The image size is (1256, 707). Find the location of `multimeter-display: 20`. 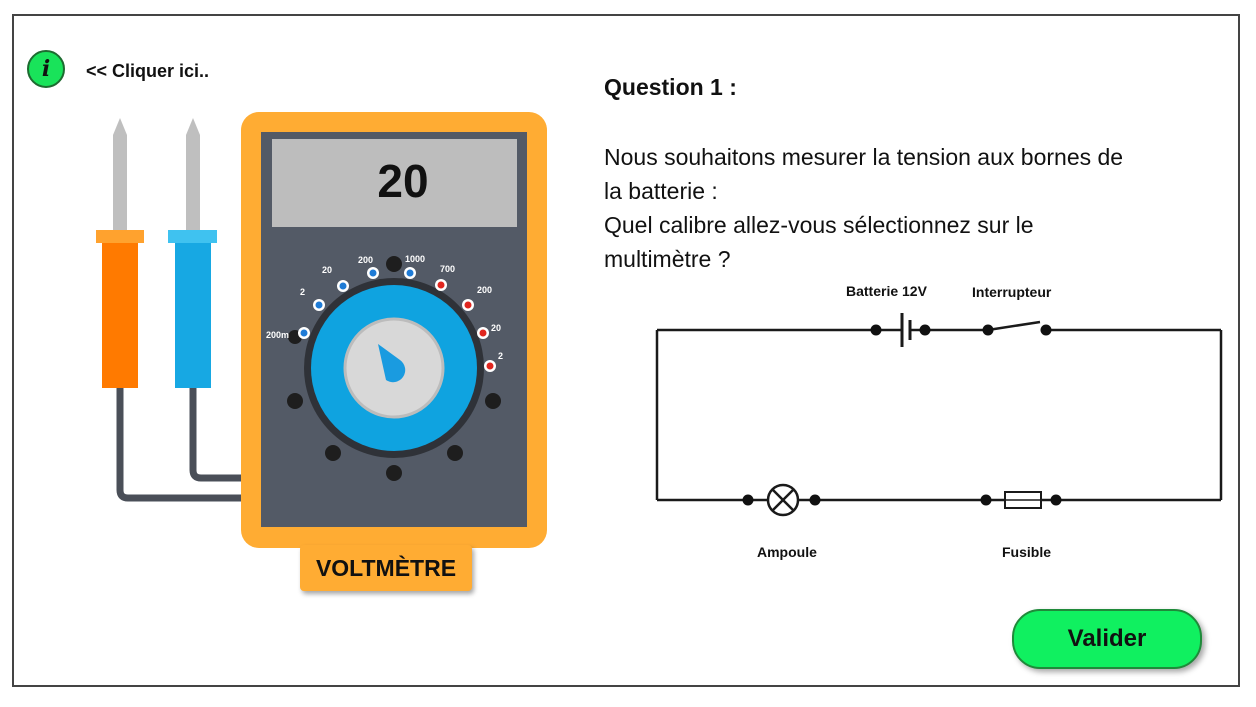

multimeter-display: 20 is located at coordinates (402, 181).